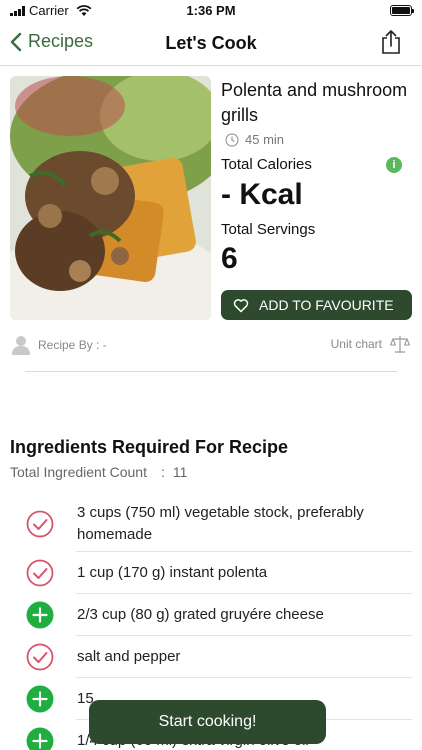  What do you see at coordinates (268, 229) in the screenshot?
I see `servings-label: Total Servings` at bounding box center [268, 229].